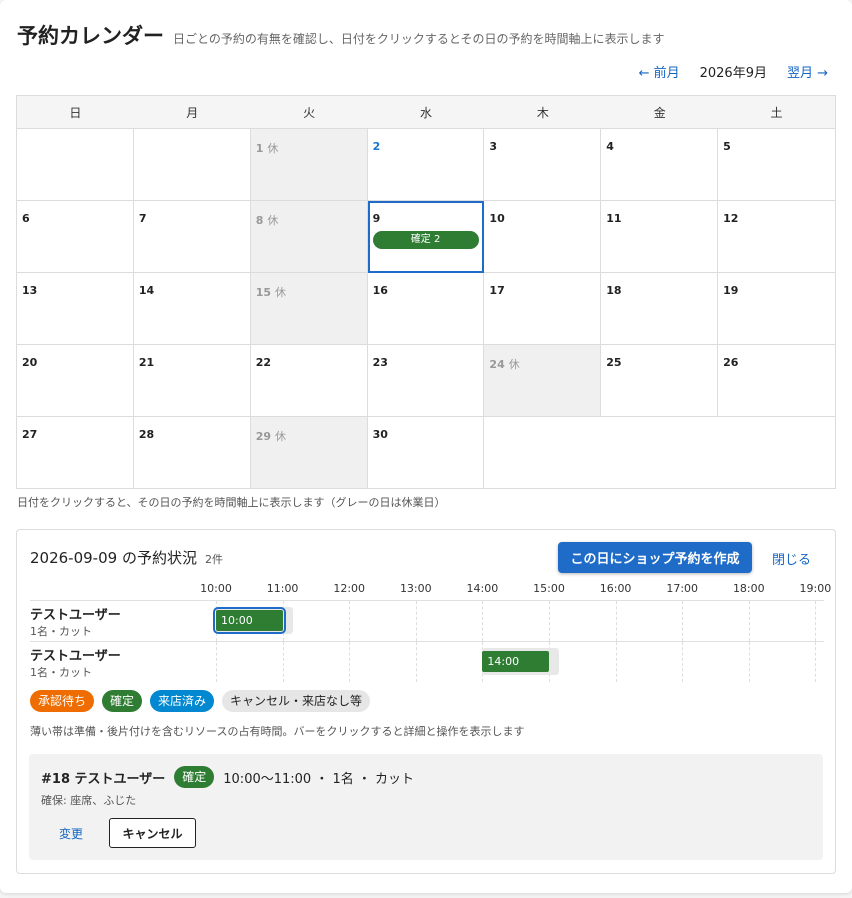 Image resolution: width=852 pixels, height=898 pixels. What do you see at coordinates (146, 434) in the screenshot?
I see `day-number: 28` at bounding box center [146, 434].